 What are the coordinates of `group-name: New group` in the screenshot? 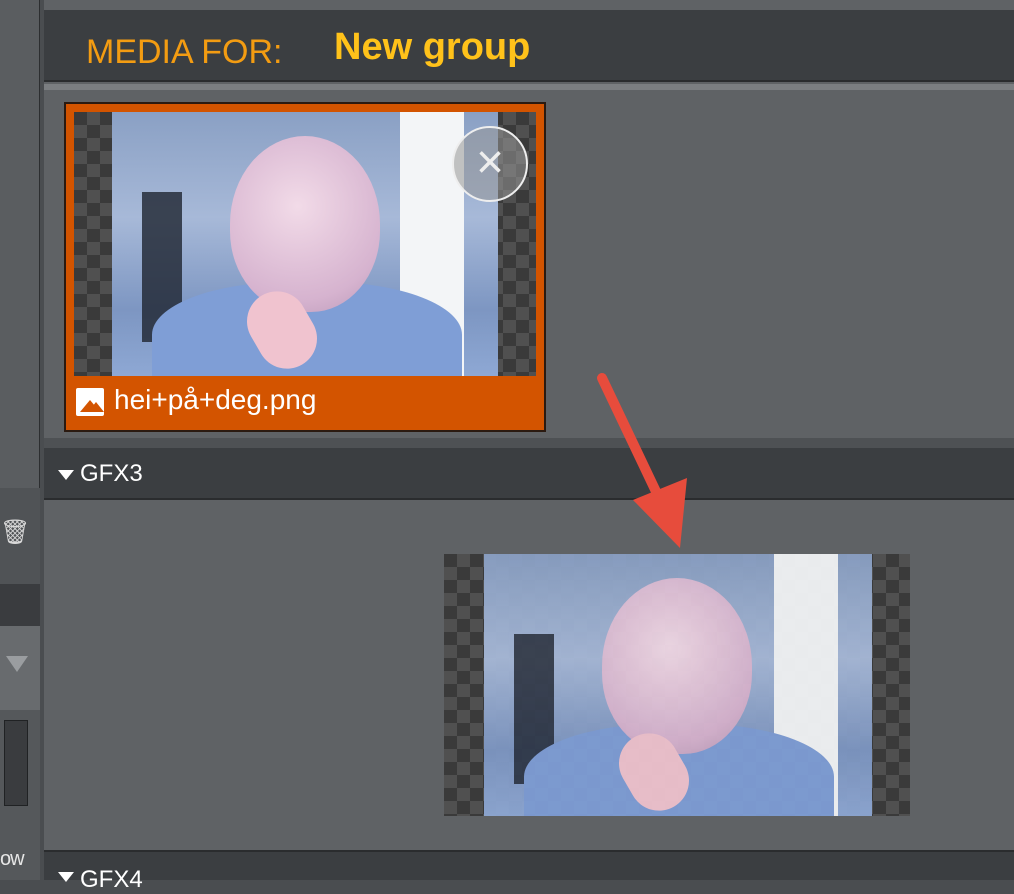 It's located at (432, 47).